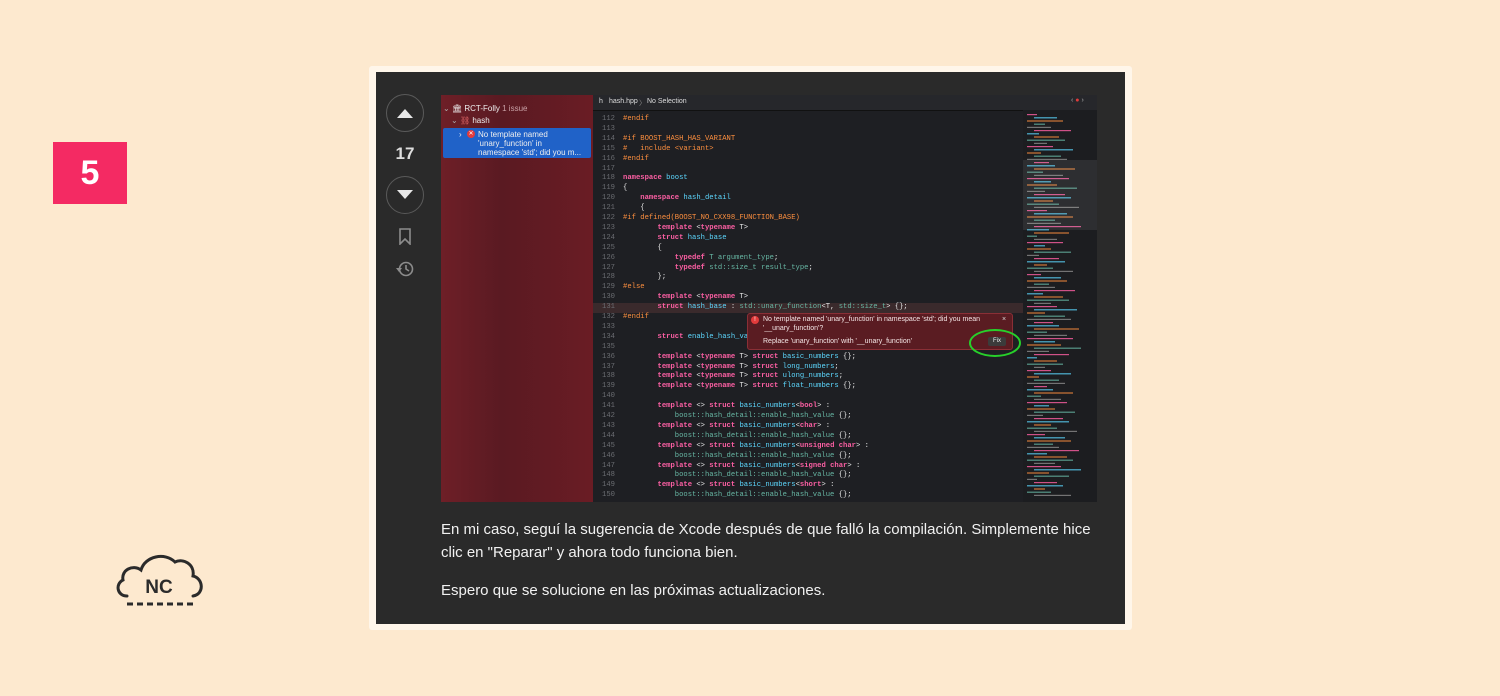 This screenshot has width=1500, height=696. What do you see at coordinates (405, 153) in the screenshot?
I see `vote-count: 17` at bounding box center [405, 153].